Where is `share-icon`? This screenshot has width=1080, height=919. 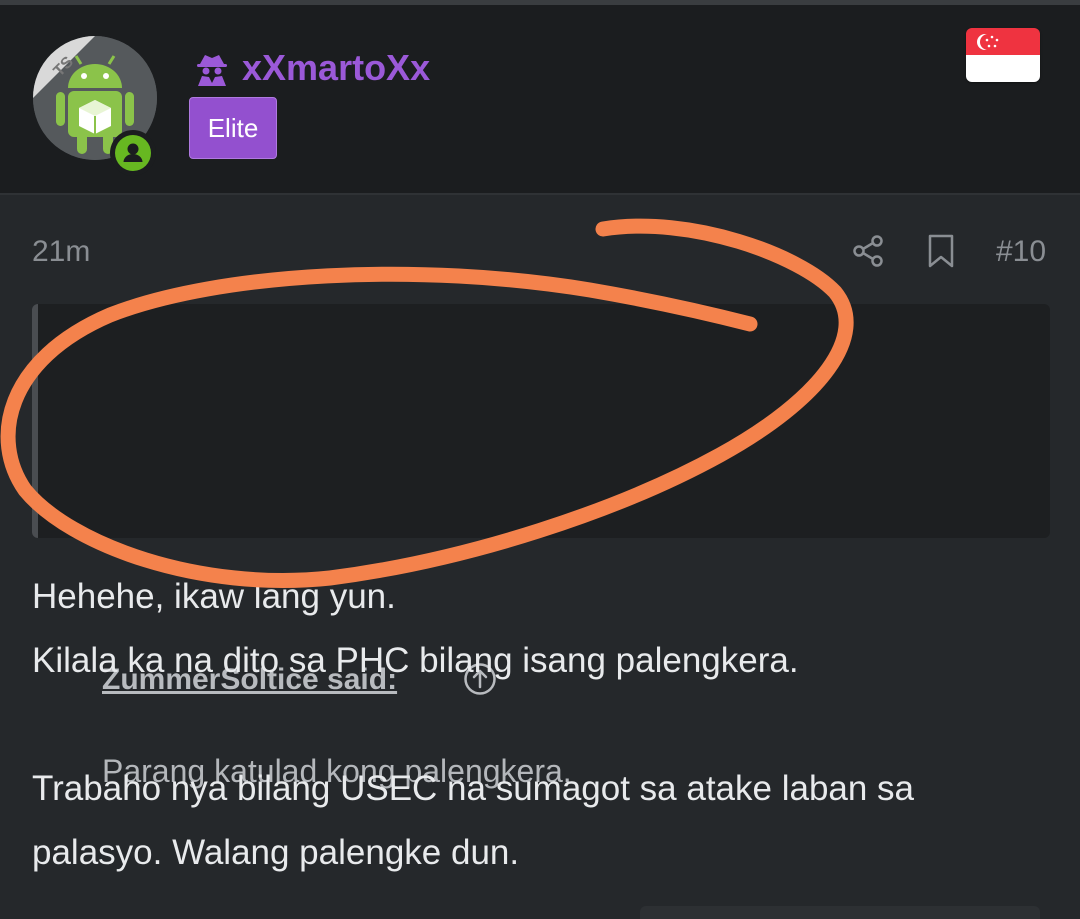
share-icon is located at coordinates (868, 251).